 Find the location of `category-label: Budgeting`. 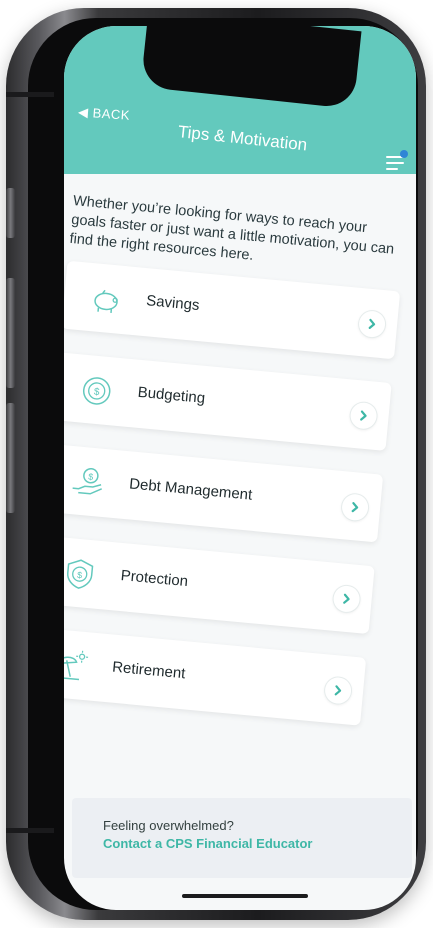

category-label: Budgeting is located at coordinates (171, 395).